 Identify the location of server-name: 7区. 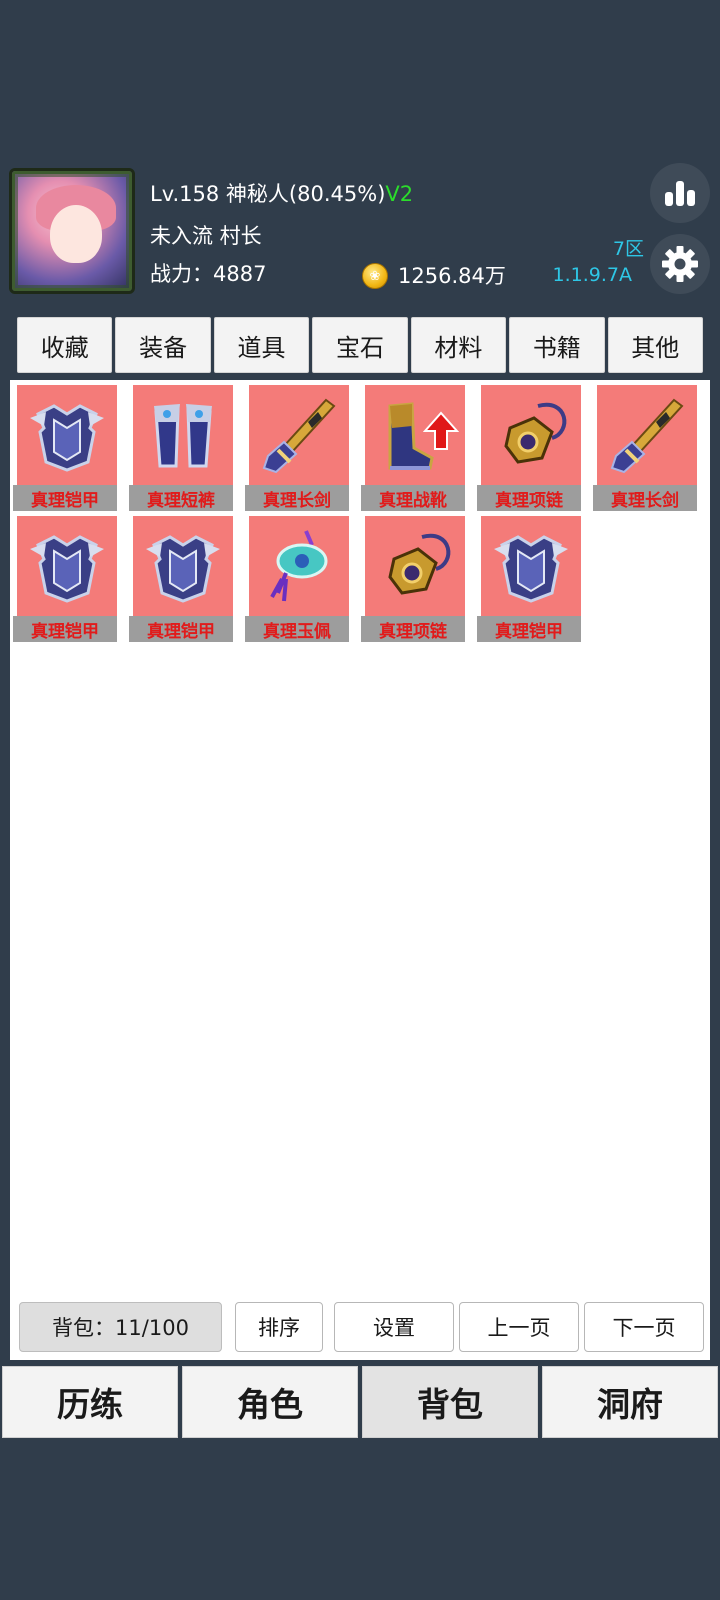
(628, 249).